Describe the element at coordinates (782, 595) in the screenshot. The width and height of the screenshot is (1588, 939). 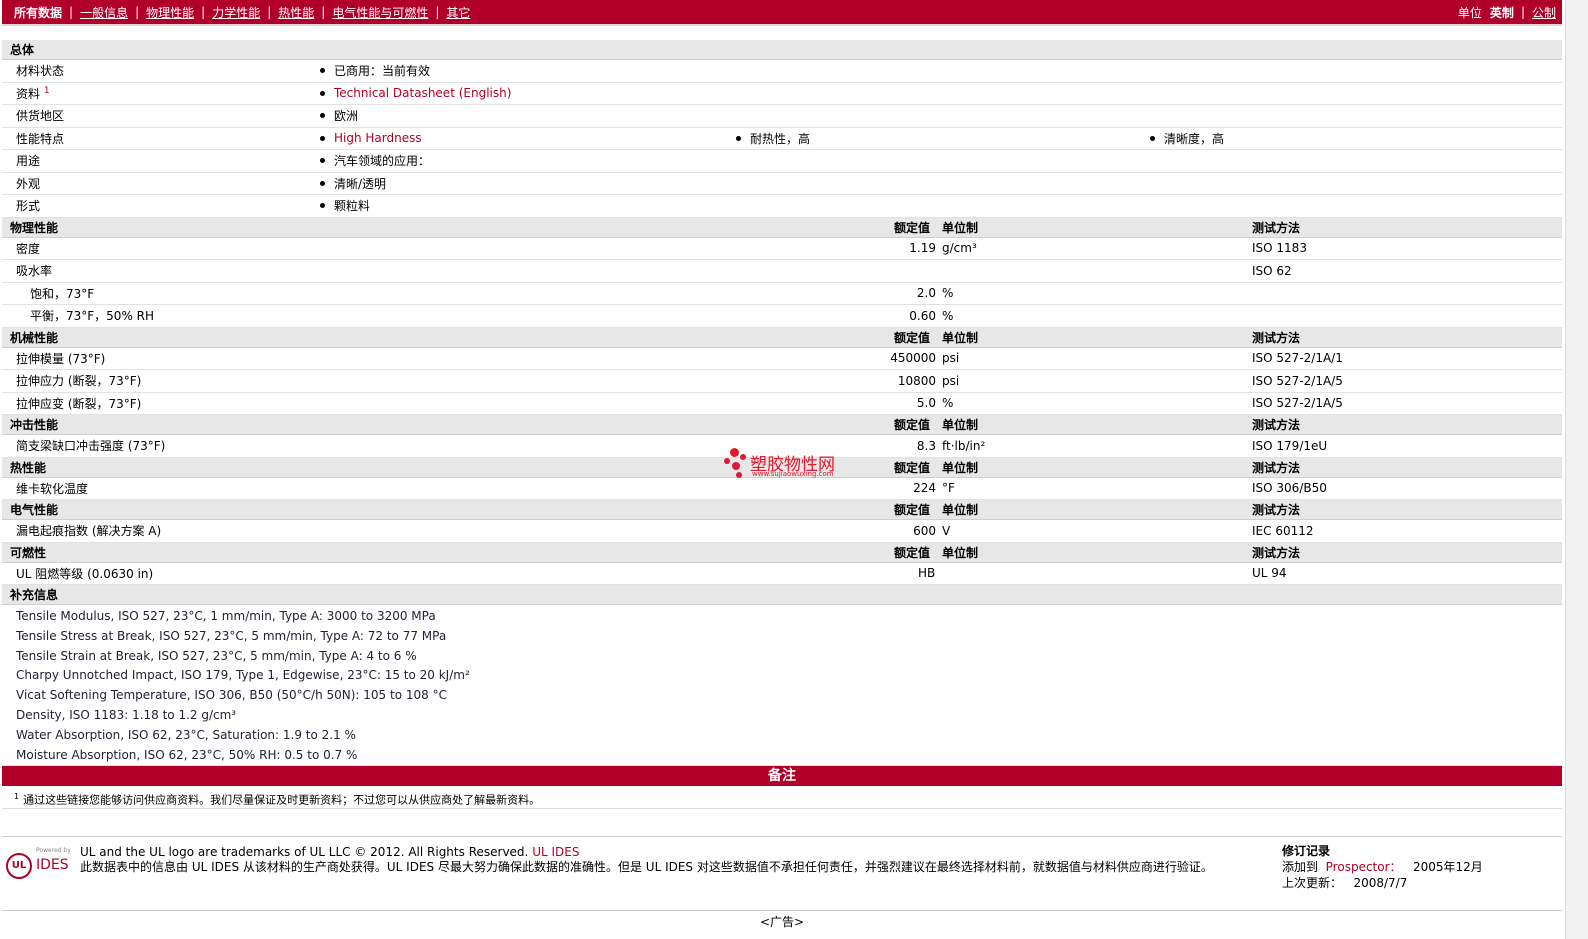
I see `section-header-supplemental: 补充信息` at that location.